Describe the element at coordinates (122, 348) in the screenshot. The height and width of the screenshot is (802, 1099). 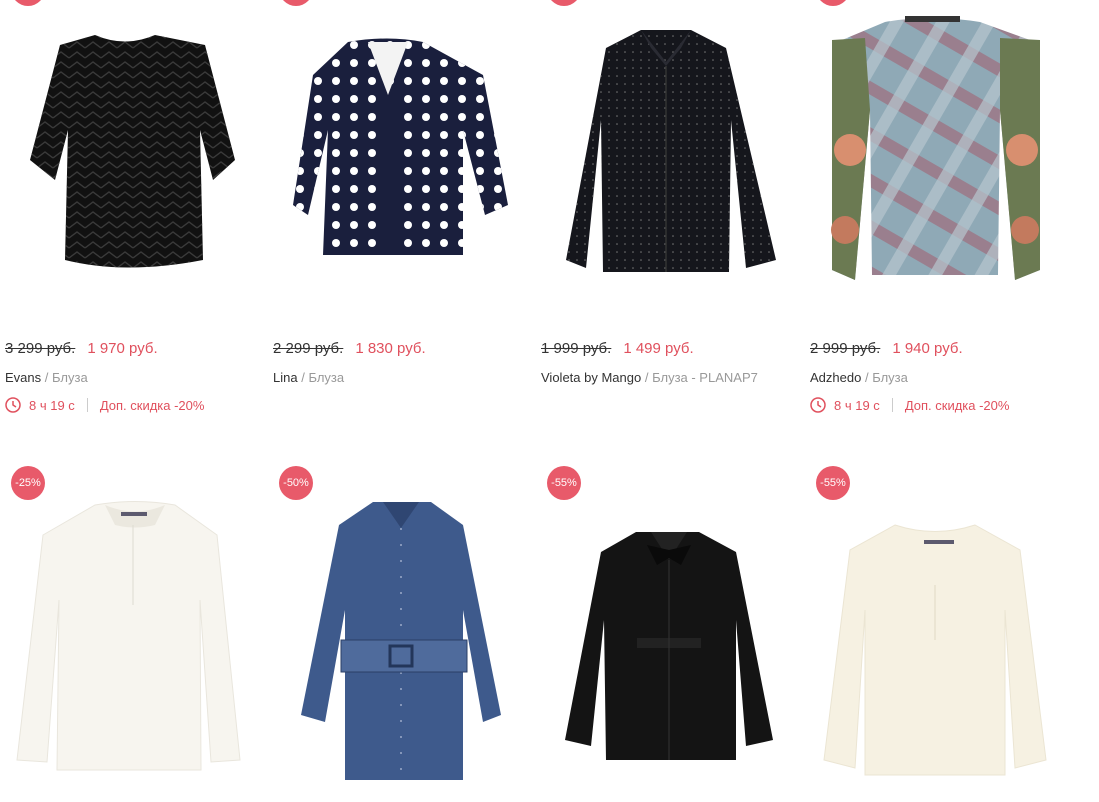
I see `sale-price: 1 970 руб.` at that location.